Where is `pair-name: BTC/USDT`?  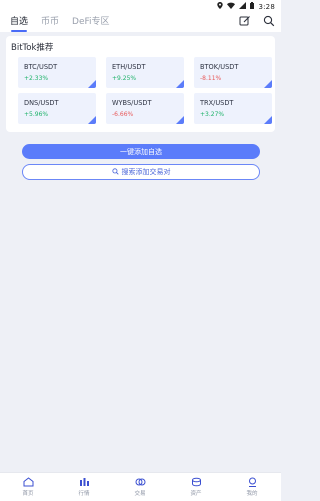
pair-name: BTC/USDT is located at coordinates (41, 67).